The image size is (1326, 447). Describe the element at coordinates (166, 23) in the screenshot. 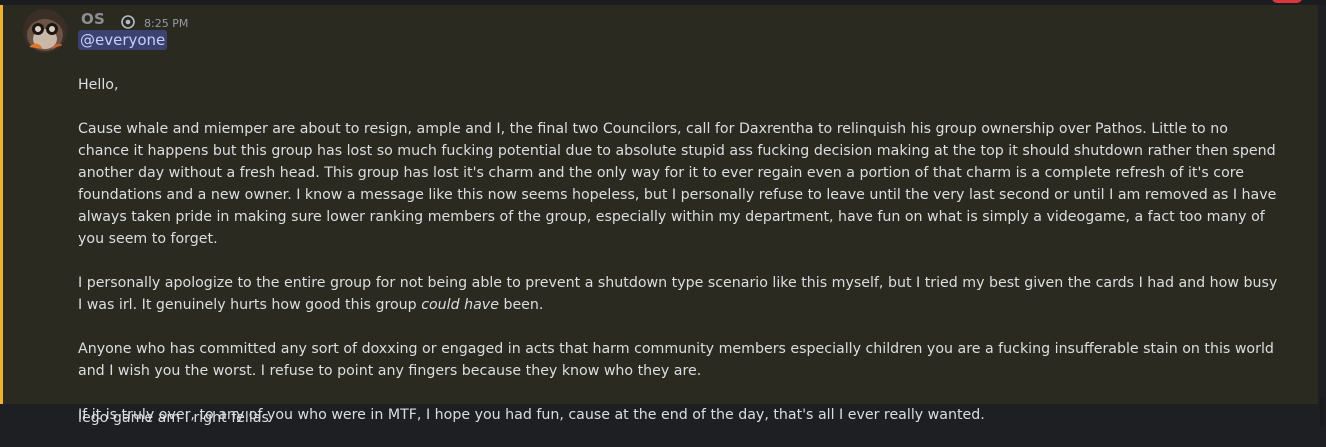

I see `message-timestamp: 8:25 PM` at that location.